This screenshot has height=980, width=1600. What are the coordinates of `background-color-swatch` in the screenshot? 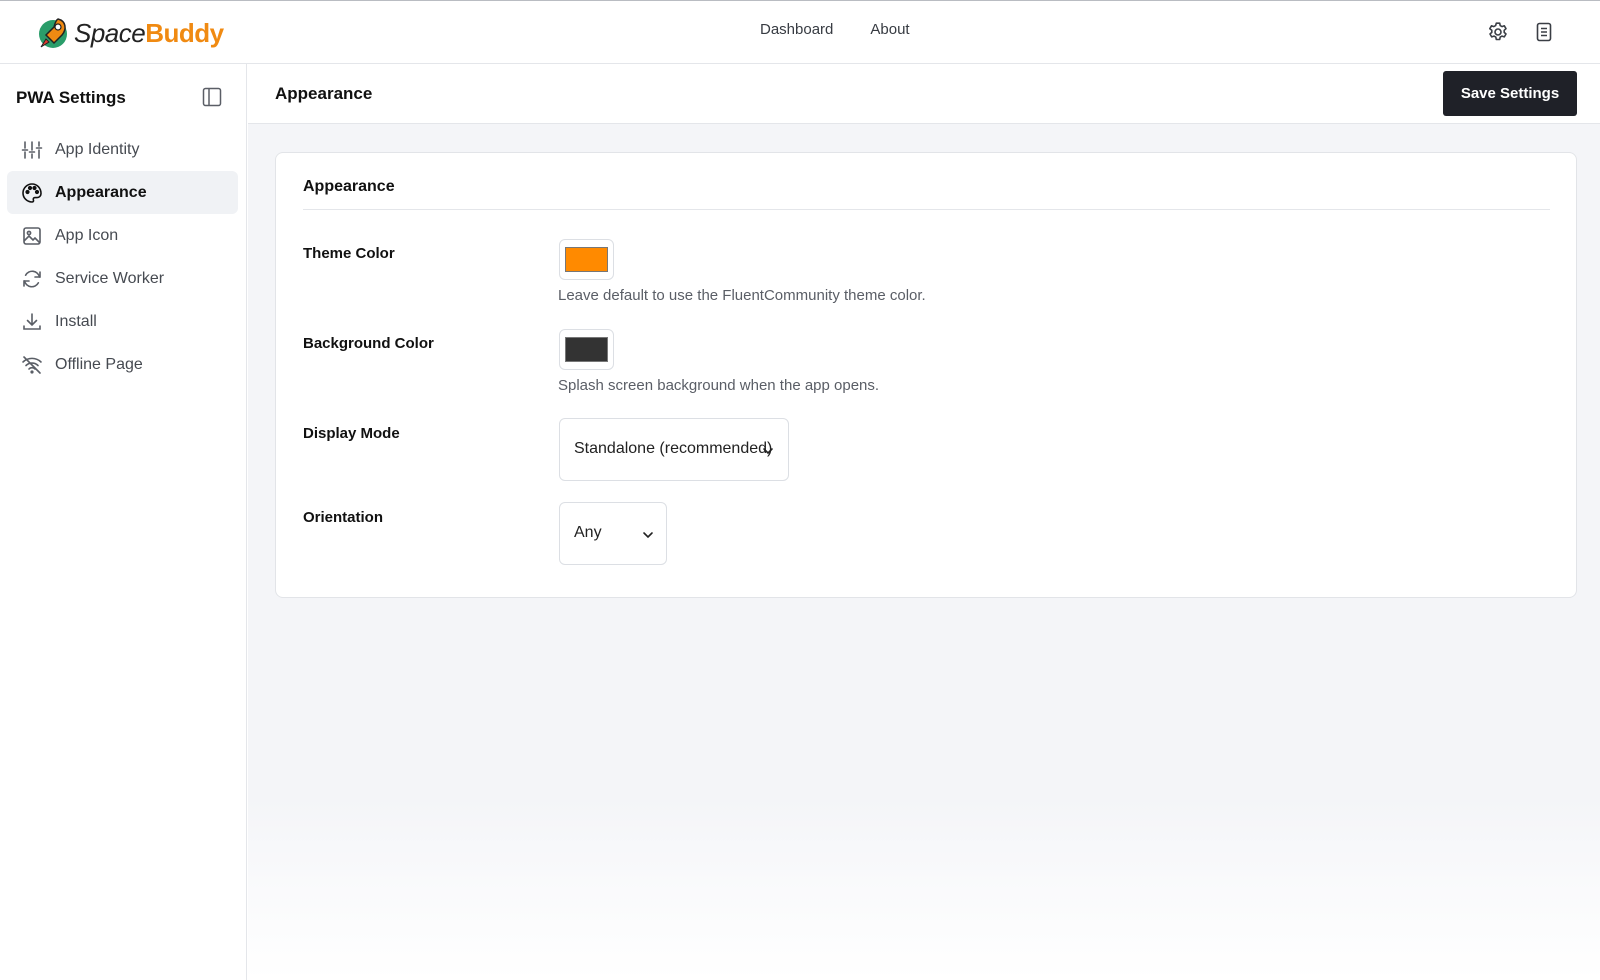 It's located at (586, 349).